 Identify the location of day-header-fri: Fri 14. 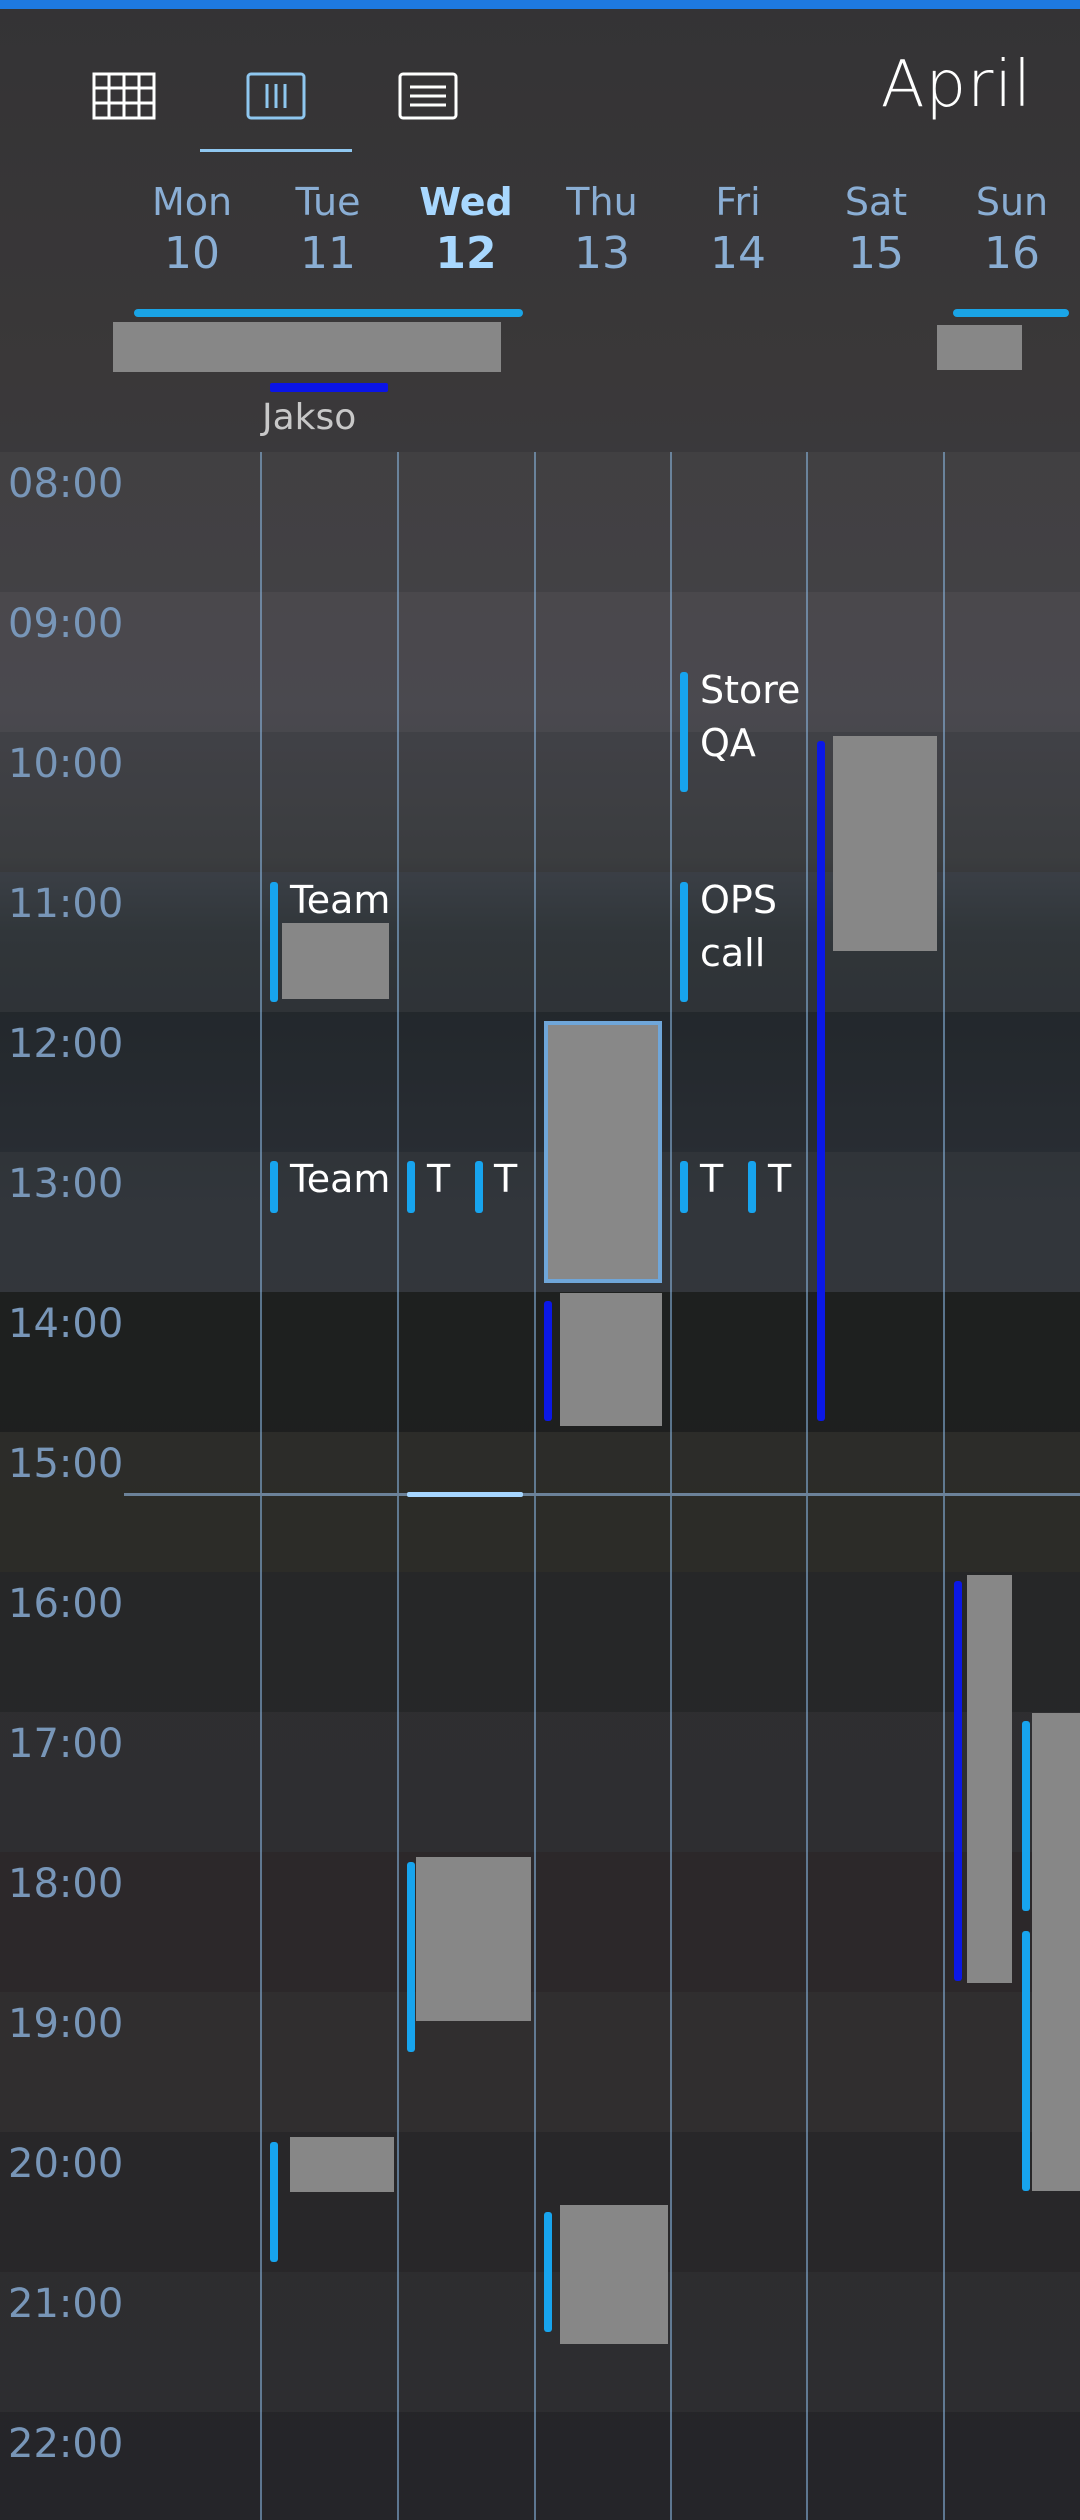
(738, 230).